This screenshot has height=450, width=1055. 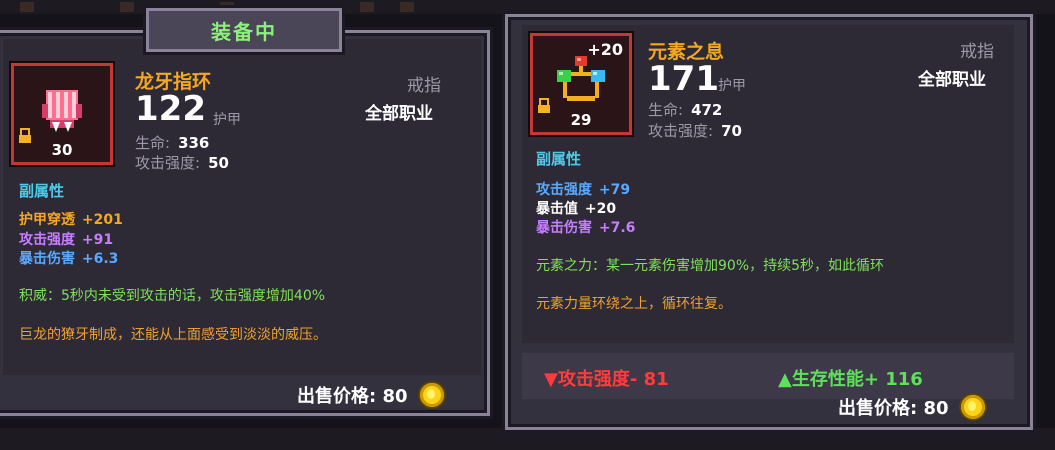 What do you see at coordinates (218, 163) in the screenshot?
I see `stat-value: 50` at bounding box center [218, 163].